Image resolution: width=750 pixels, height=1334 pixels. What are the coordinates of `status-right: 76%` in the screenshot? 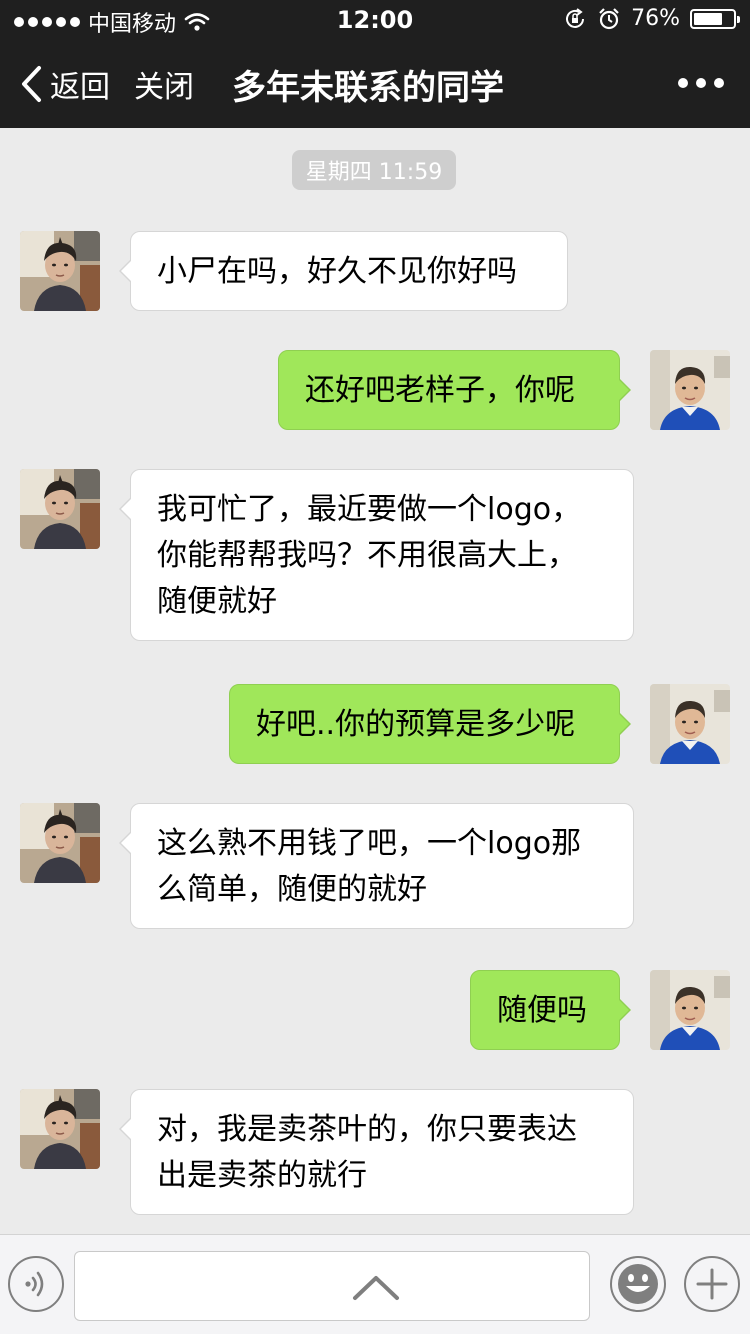 It's located at (651, 18).